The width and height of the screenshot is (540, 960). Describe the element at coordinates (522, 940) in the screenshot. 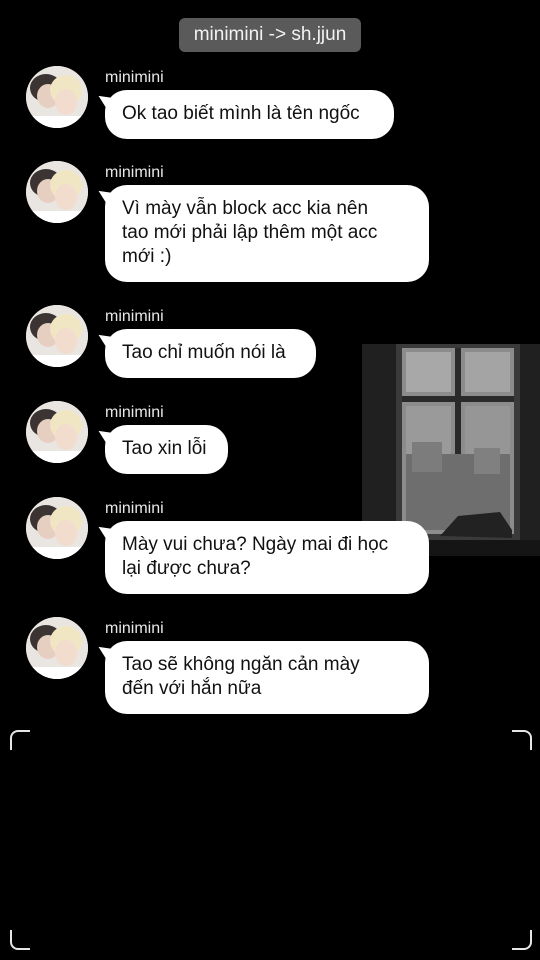

I see `frame-corner-bottom-right-icon` at that location.